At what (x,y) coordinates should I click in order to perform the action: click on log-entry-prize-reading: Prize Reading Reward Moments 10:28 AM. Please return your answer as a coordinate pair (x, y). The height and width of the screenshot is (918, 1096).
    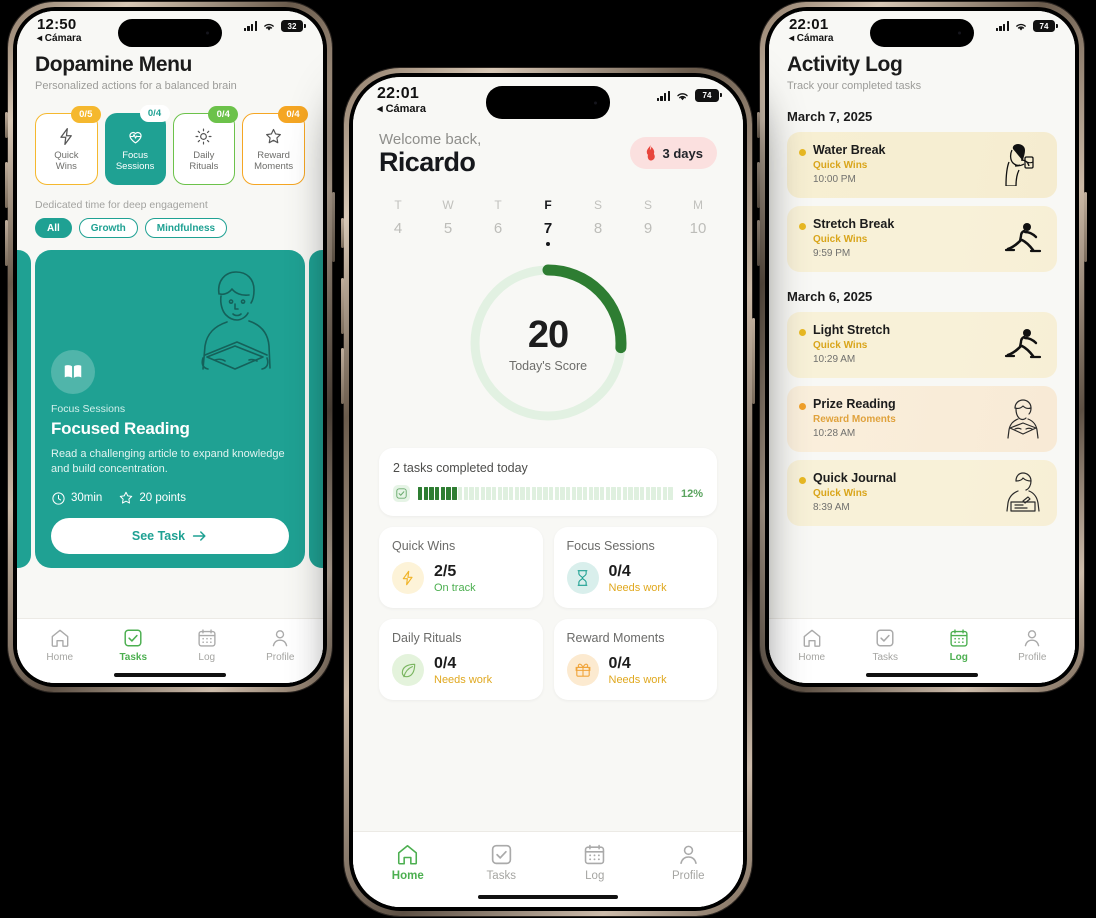
    Looking at the image, I should click on (922, 419).